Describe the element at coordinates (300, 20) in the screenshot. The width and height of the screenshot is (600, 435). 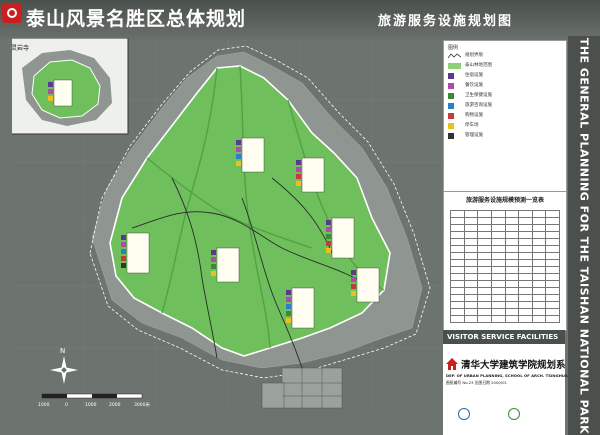
I see `header-bar: 泰山风景名胜区总体规划 旅游服务设施规划图` at that location.